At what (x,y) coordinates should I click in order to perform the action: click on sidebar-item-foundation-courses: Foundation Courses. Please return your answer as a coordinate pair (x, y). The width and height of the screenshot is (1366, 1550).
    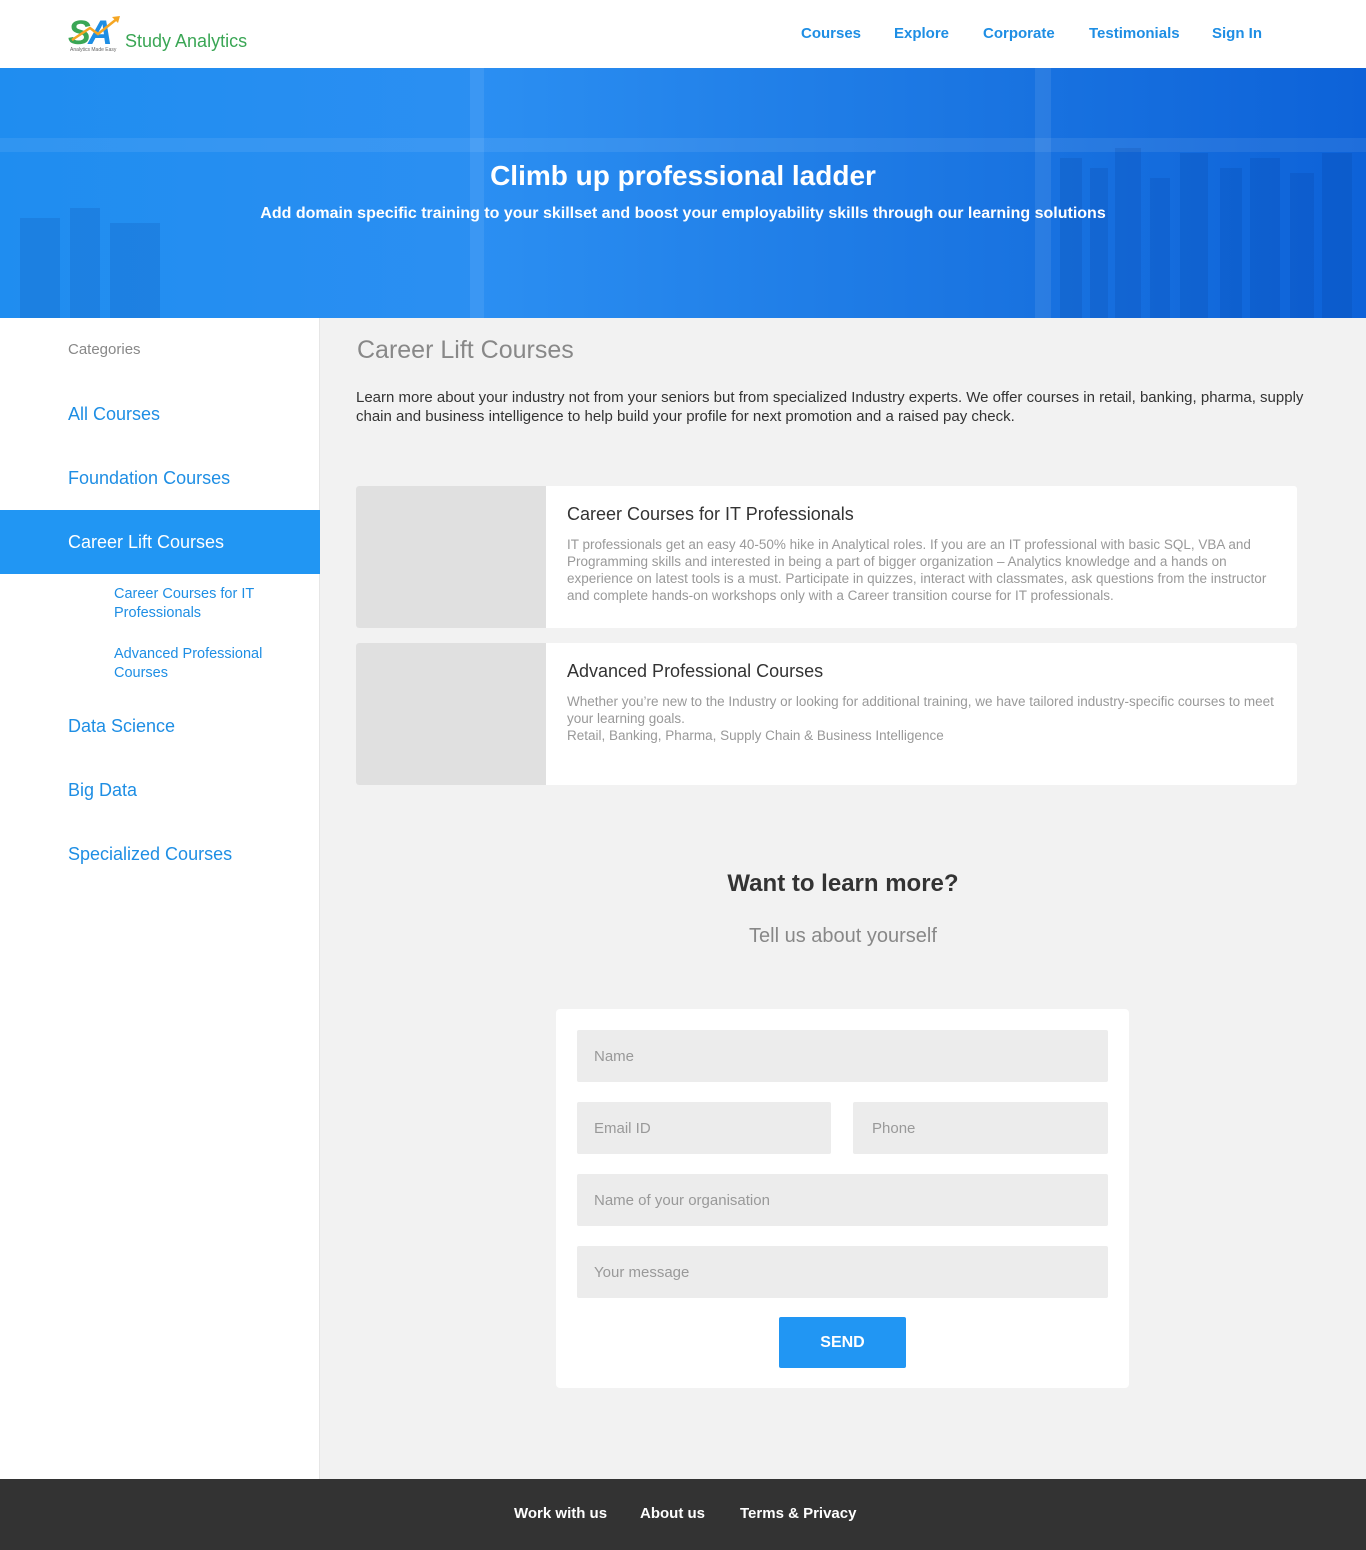
    Looking at the image, I should click on (160, 478).